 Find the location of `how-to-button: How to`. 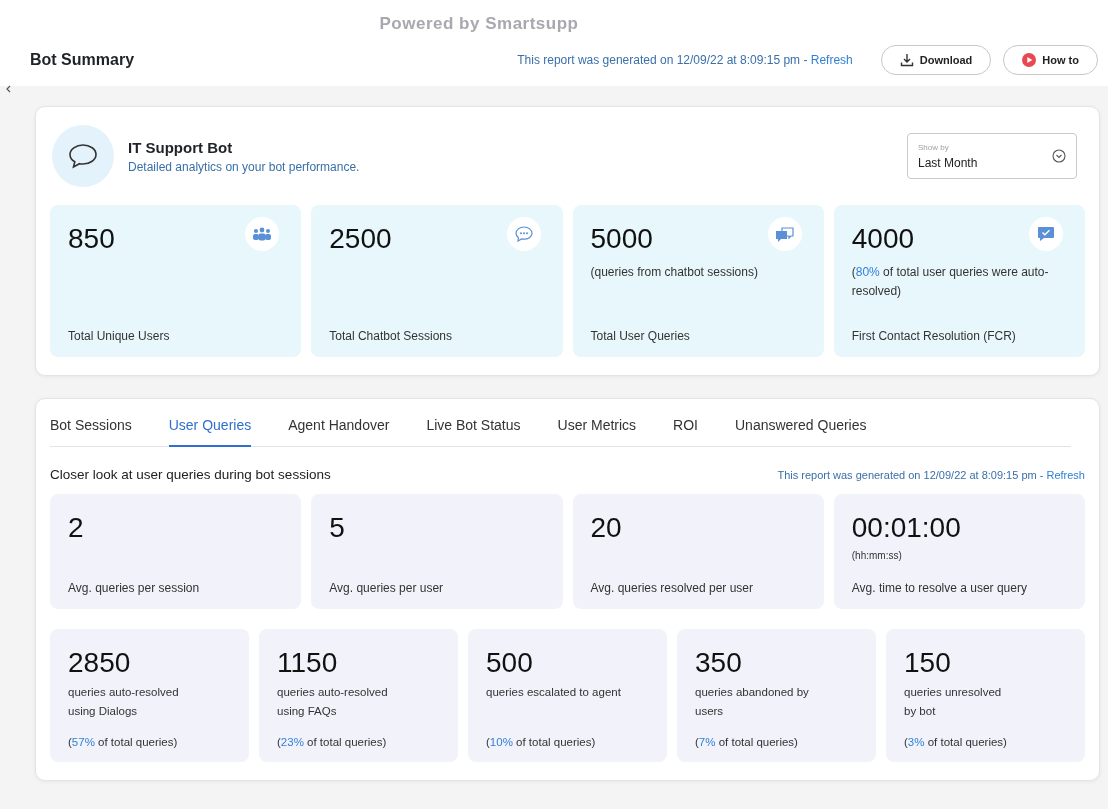

how-to-button: How to is located at coordinates (1050, 60).